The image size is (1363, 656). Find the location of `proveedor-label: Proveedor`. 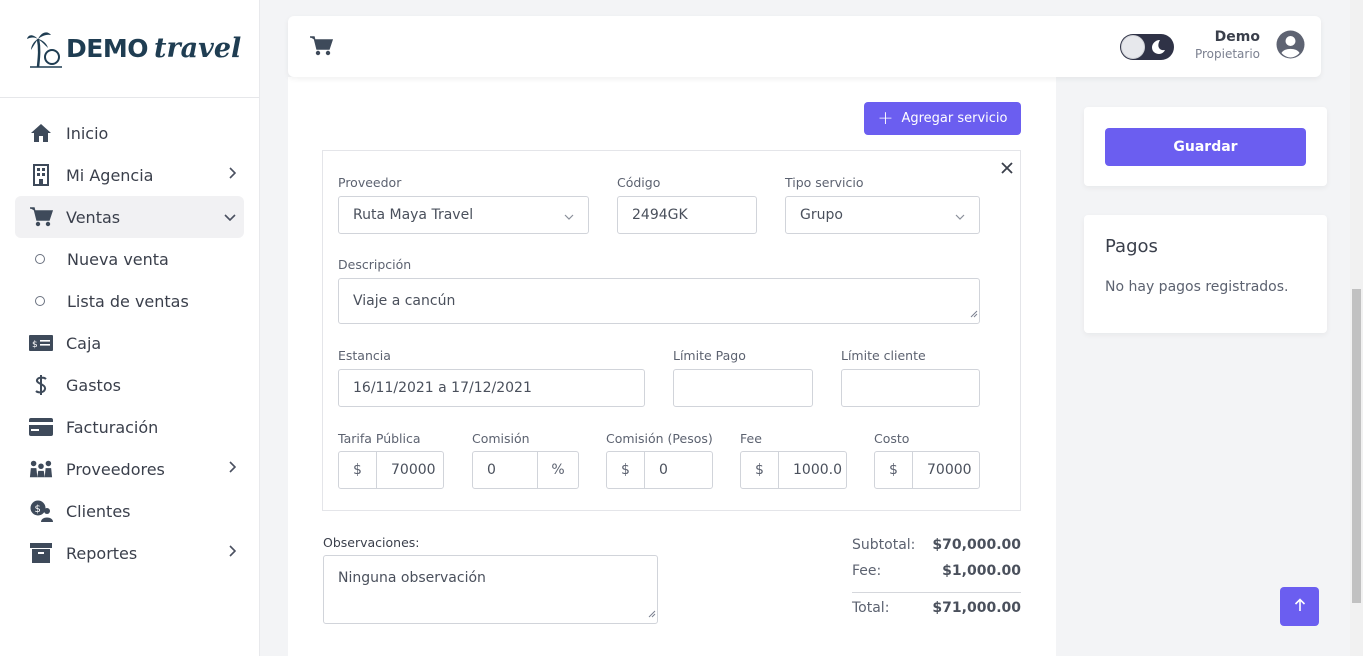

proveedor-label: Proveedor is located at coordinates (370, 182).